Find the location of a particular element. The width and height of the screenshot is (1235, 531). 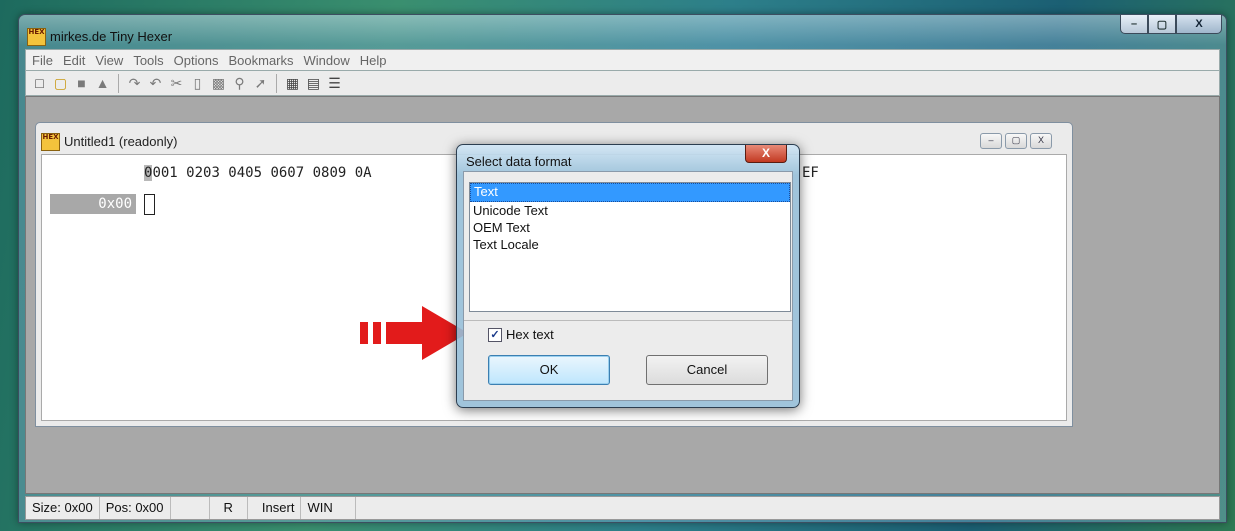

dialog-close-button: X is located at coordinates (766, 154).